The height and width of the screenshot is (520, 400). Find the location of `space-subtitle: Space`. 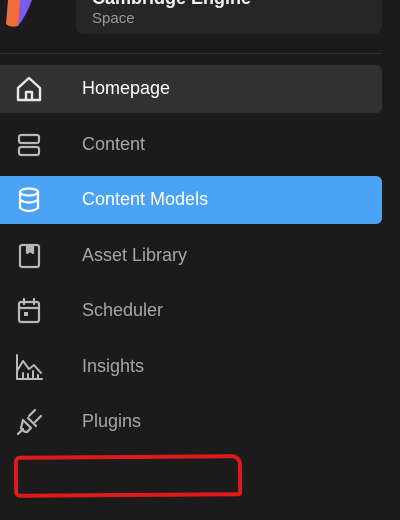

space-subtitle: Space is located at coordinates (113, 18).